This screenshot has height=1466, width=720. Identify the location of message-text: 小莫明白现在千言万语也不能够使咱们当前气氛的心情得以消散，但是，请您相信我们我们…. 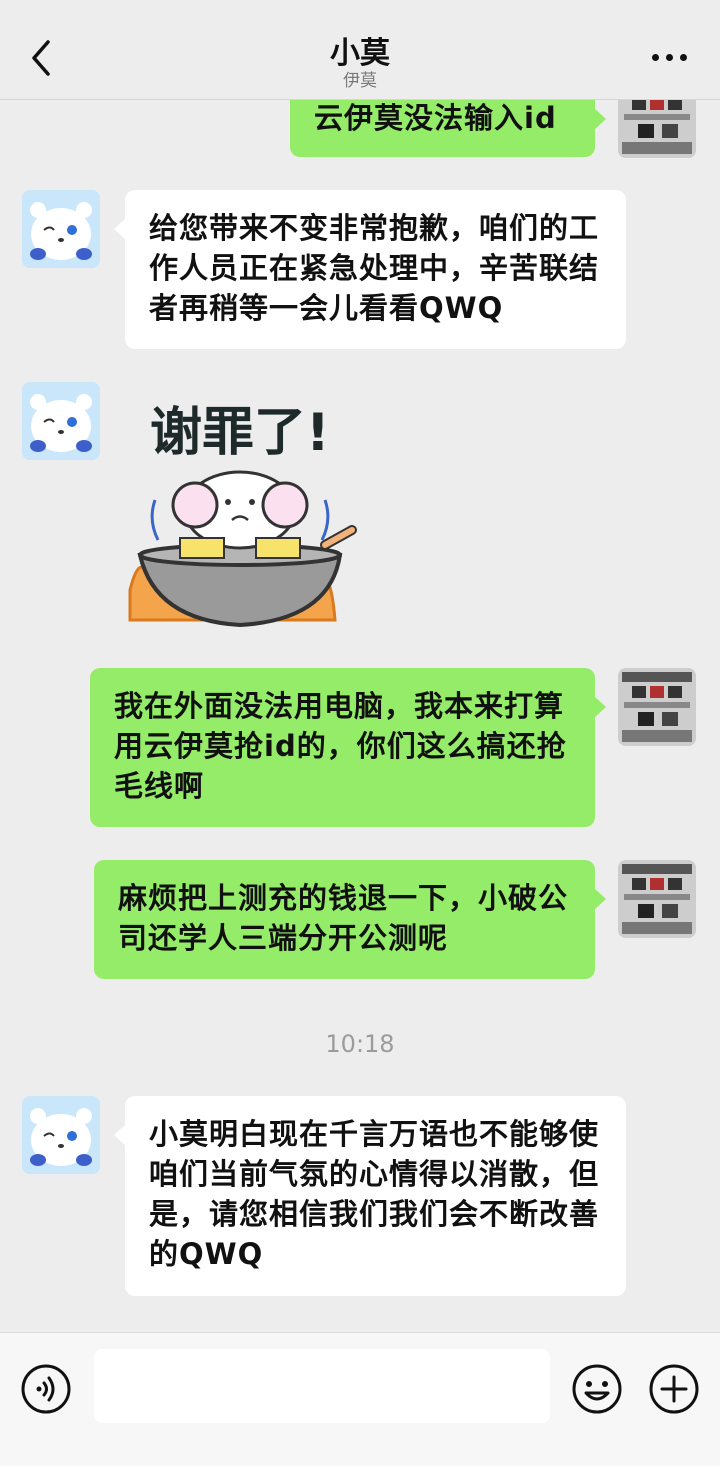
(374, 1194).